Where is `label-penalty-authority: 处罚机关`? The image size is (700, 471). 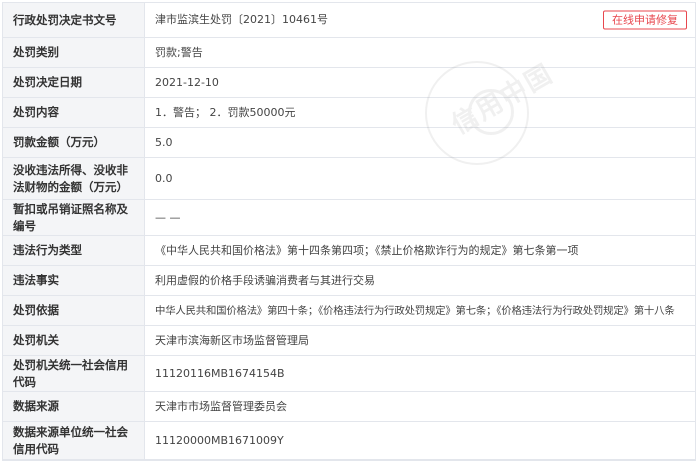 label-penalty-authority: 处罚机关 is located at coordinates (74, 340).